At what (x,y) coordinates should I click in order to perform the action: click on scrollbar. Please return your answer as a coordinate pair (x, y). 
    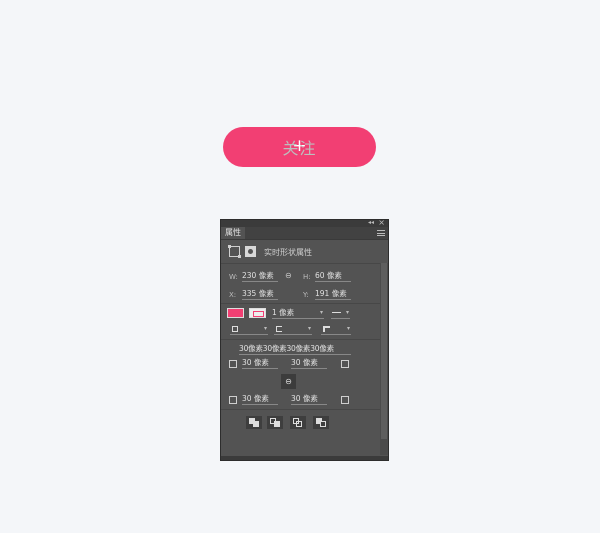
    Looking at the image, I should click on (384, 359).